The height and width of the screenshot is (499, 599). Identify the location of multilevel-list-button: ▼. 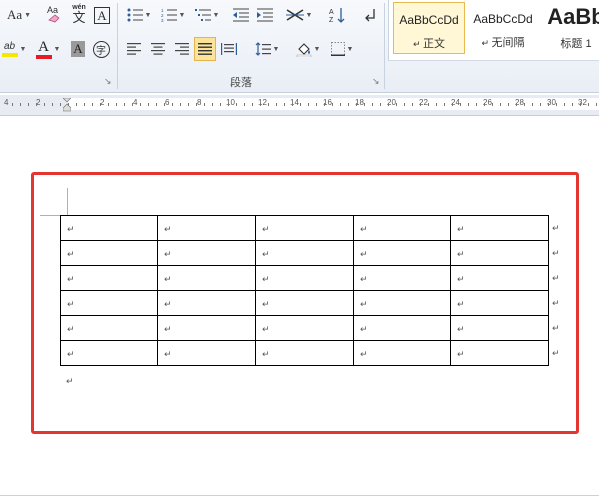
(207, 15).